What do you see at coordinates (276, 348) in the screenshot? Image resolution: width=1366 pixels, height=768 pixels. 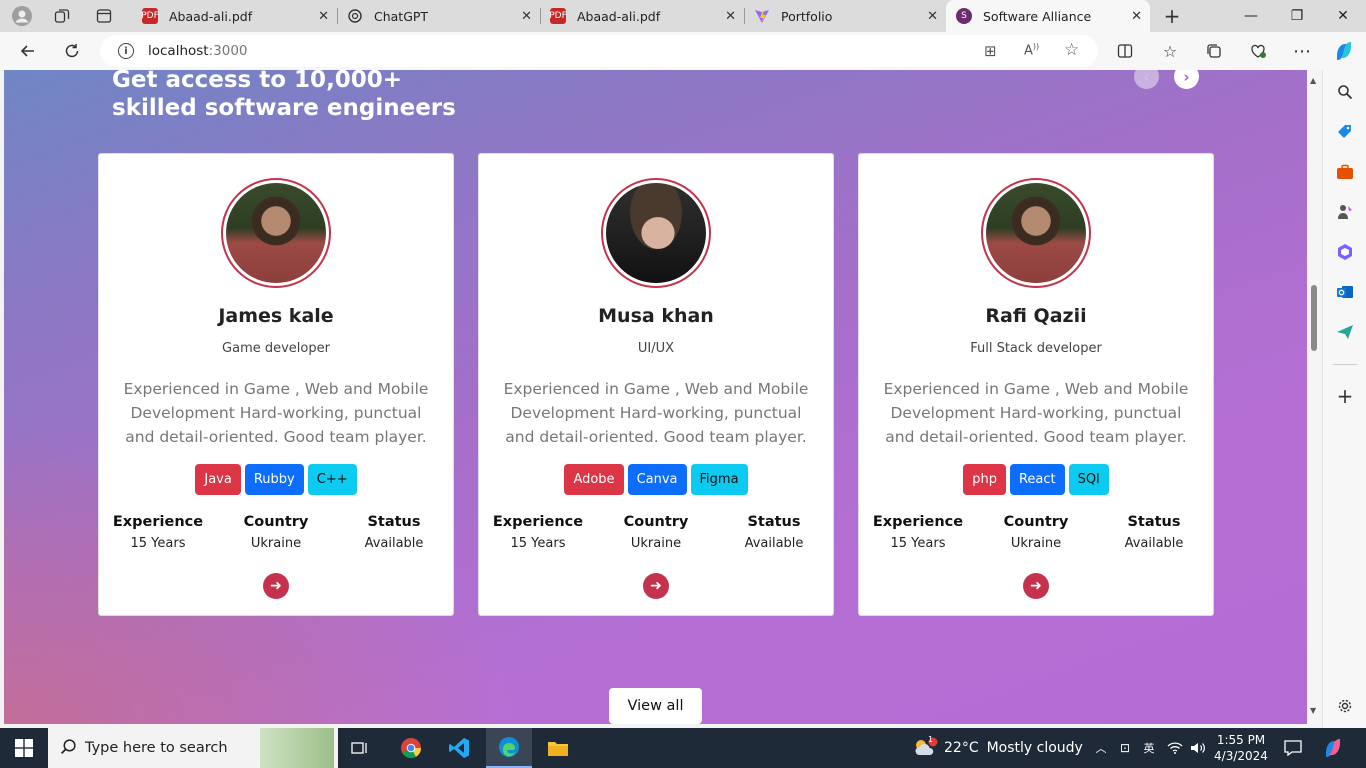 I see `engineer-role: Game developer` at bounding box center [276, 348].